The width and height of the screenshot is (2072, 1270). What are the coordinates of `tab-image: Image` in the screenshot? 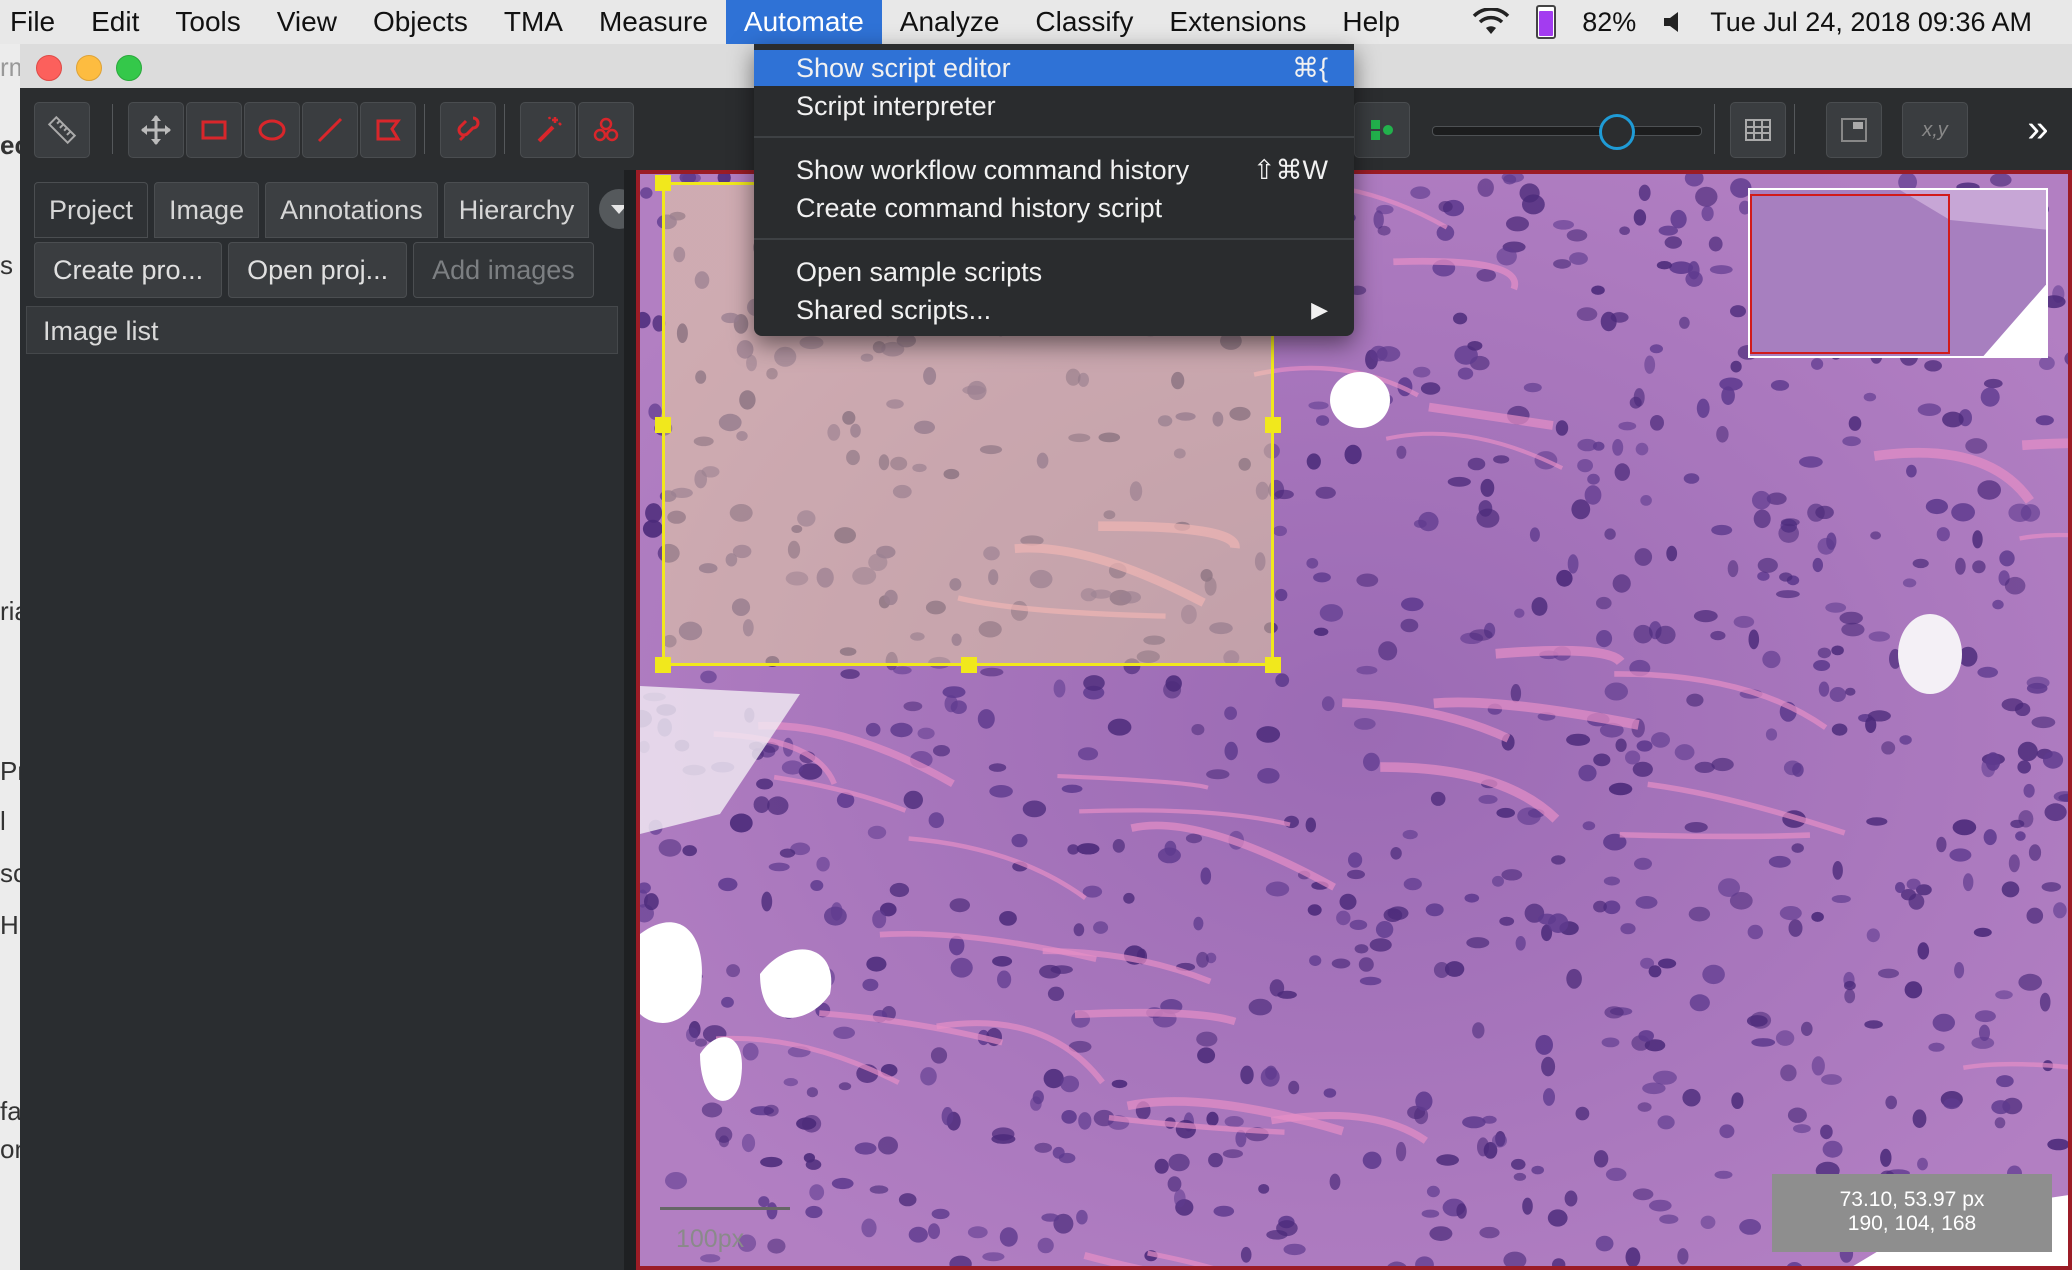 It's located at (207, 210).